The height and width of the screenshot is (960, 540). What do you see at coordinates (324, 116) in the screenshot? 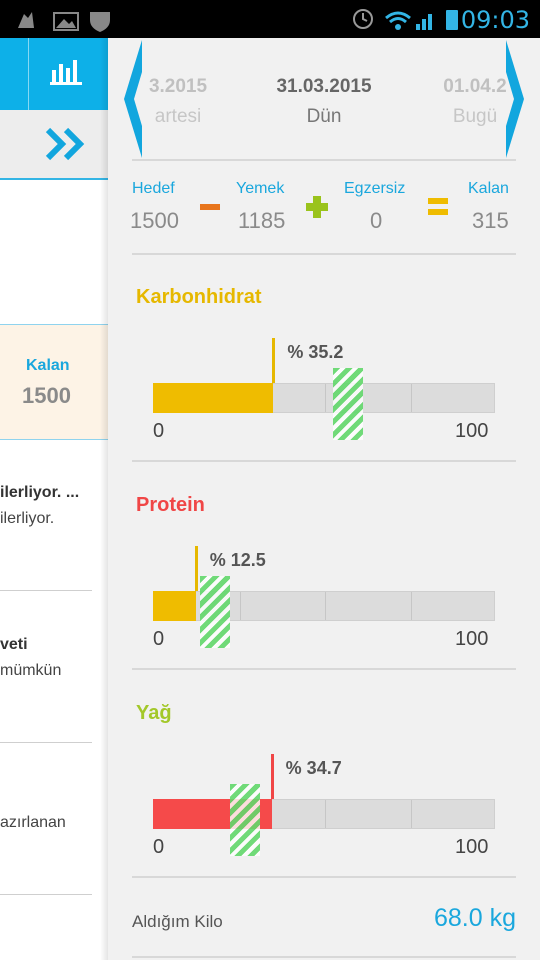
I see `date-current-name: Dün` at bounding box center [324, 116].